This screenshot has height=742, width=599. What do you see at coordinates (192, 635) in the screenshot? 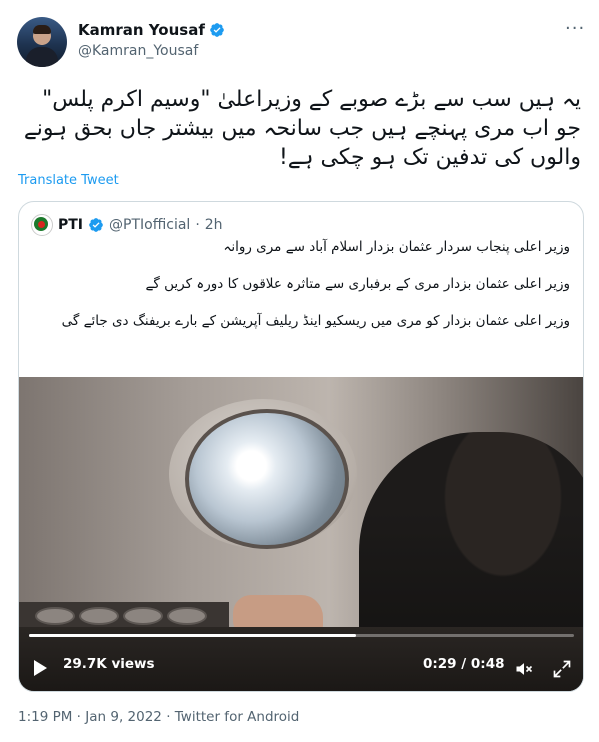
I see `video-progress-fill` at bounding box center [192, 635].